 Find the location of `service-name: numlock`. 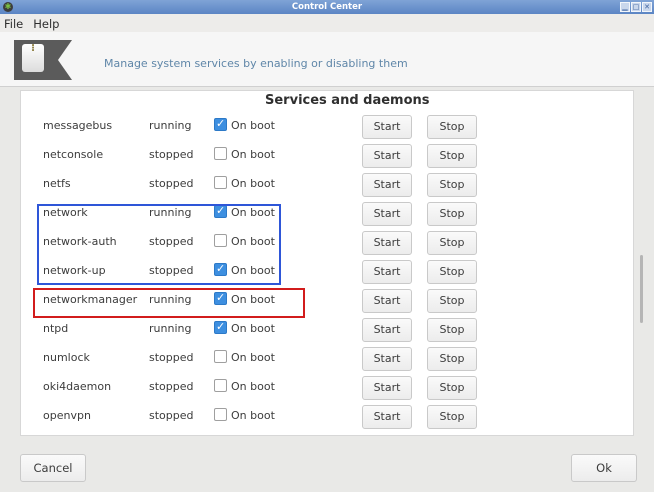

service-name: numlock is located at coordinates (66, 357).